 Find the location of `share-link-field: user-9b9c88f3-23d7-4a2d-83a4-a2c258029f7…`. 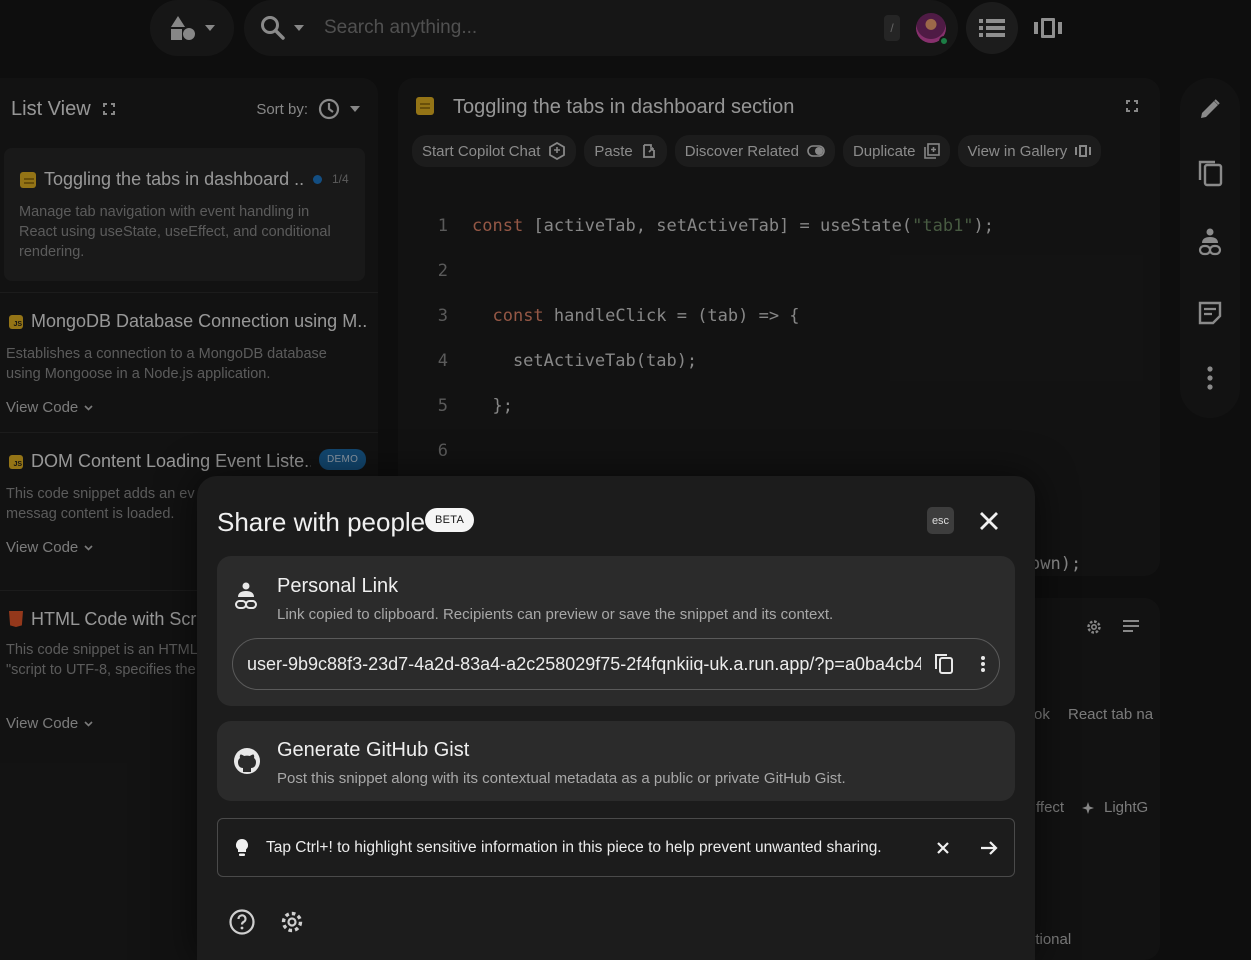

share-link-field: user-9b9c88f3-23d7-4a2d-83a4-a2c258029f7… is located at coordinates (616, 664).